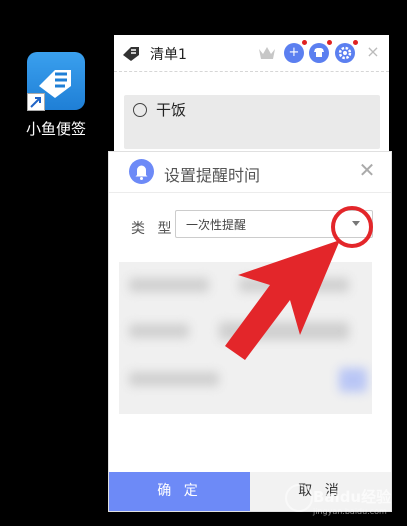 This screenshot has width=407, height=526. Describe the element at coordinates (352, 227) in the screenshot. I see `highlight-circle` at that location.